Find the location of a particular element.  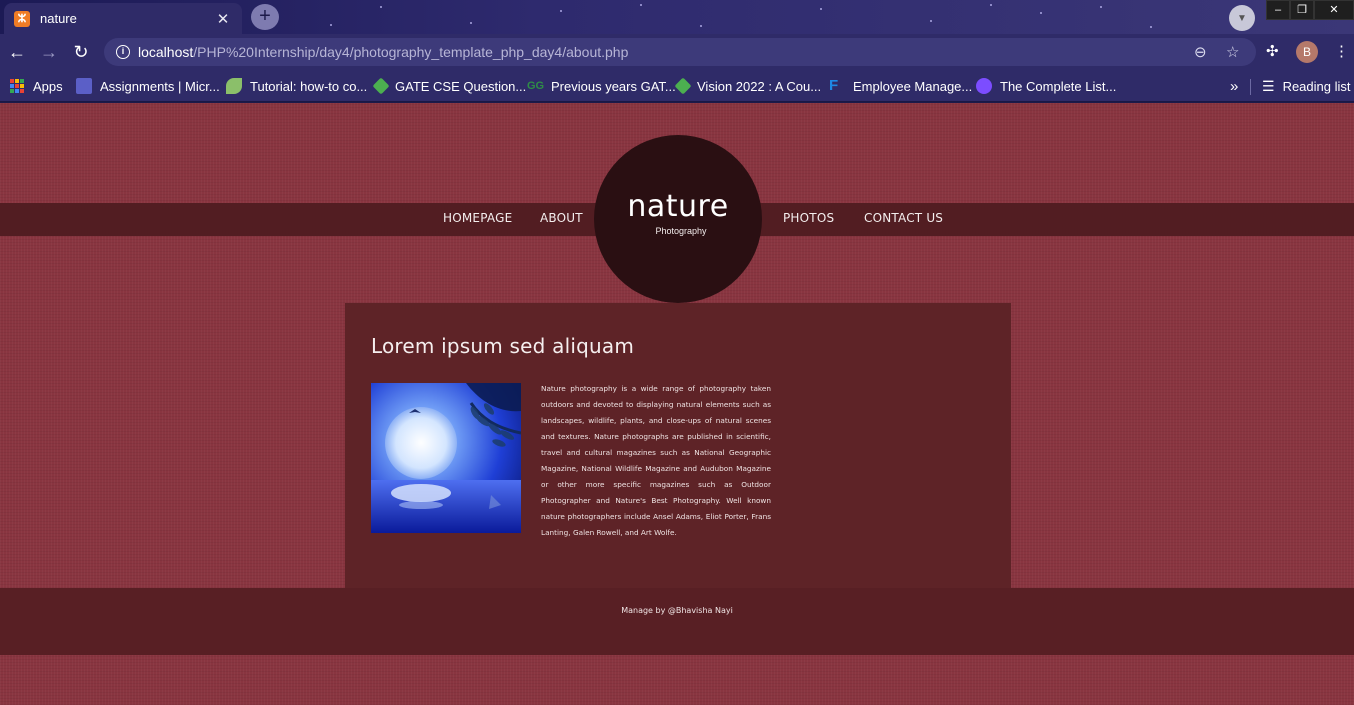

close-window-button: ✕ is located at coordinates (1334, 10).